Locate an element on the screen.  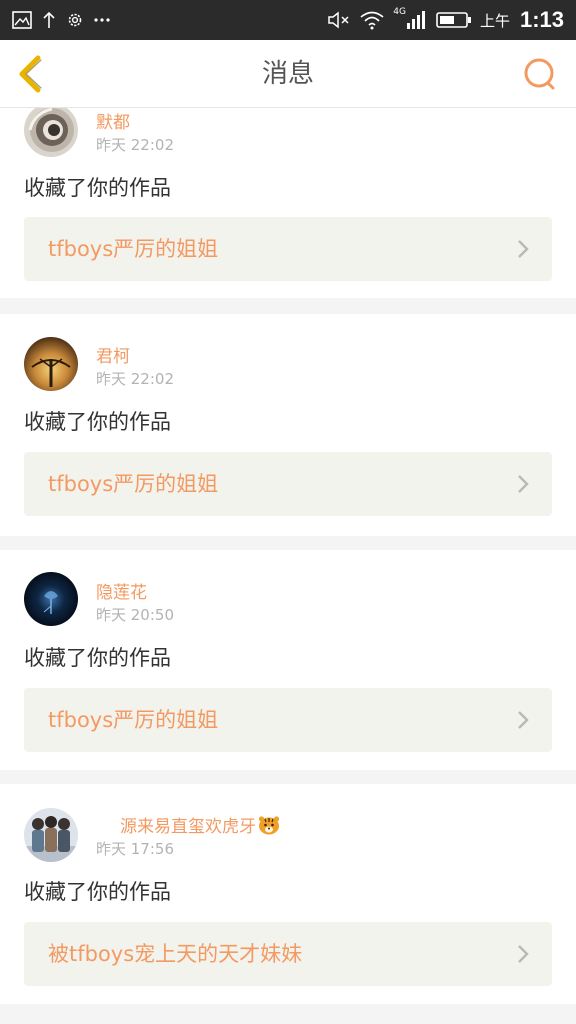
network-type-label: 4G is located at coordinates (399, 12).